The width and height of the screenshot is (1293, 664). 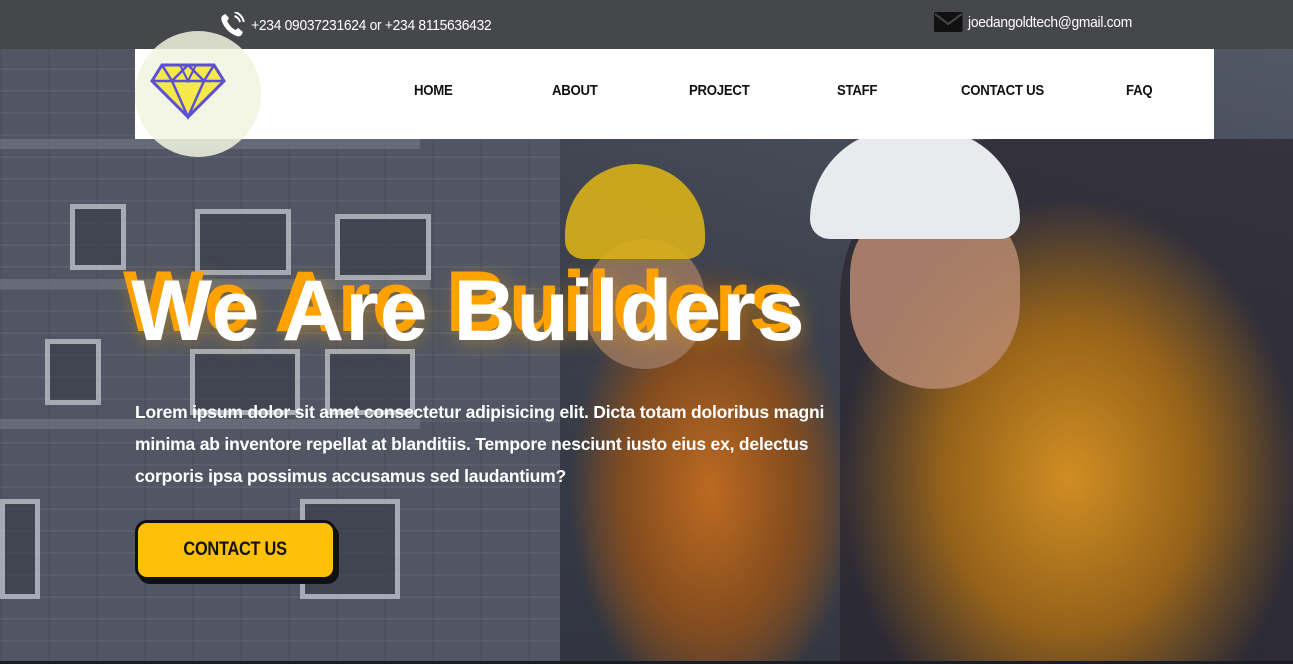 I want to click on hero-headline: We Are Builders, so click(x=468, y=311).